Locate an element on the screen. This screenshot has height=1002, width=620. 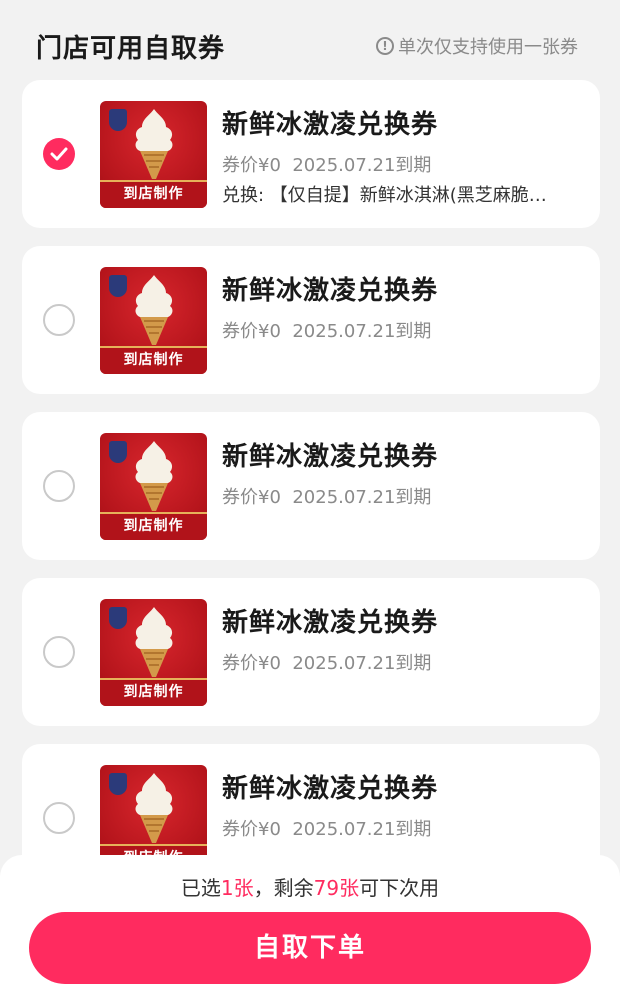
pickup-order-button: 自取下单 is located at coordinates (310, 948).